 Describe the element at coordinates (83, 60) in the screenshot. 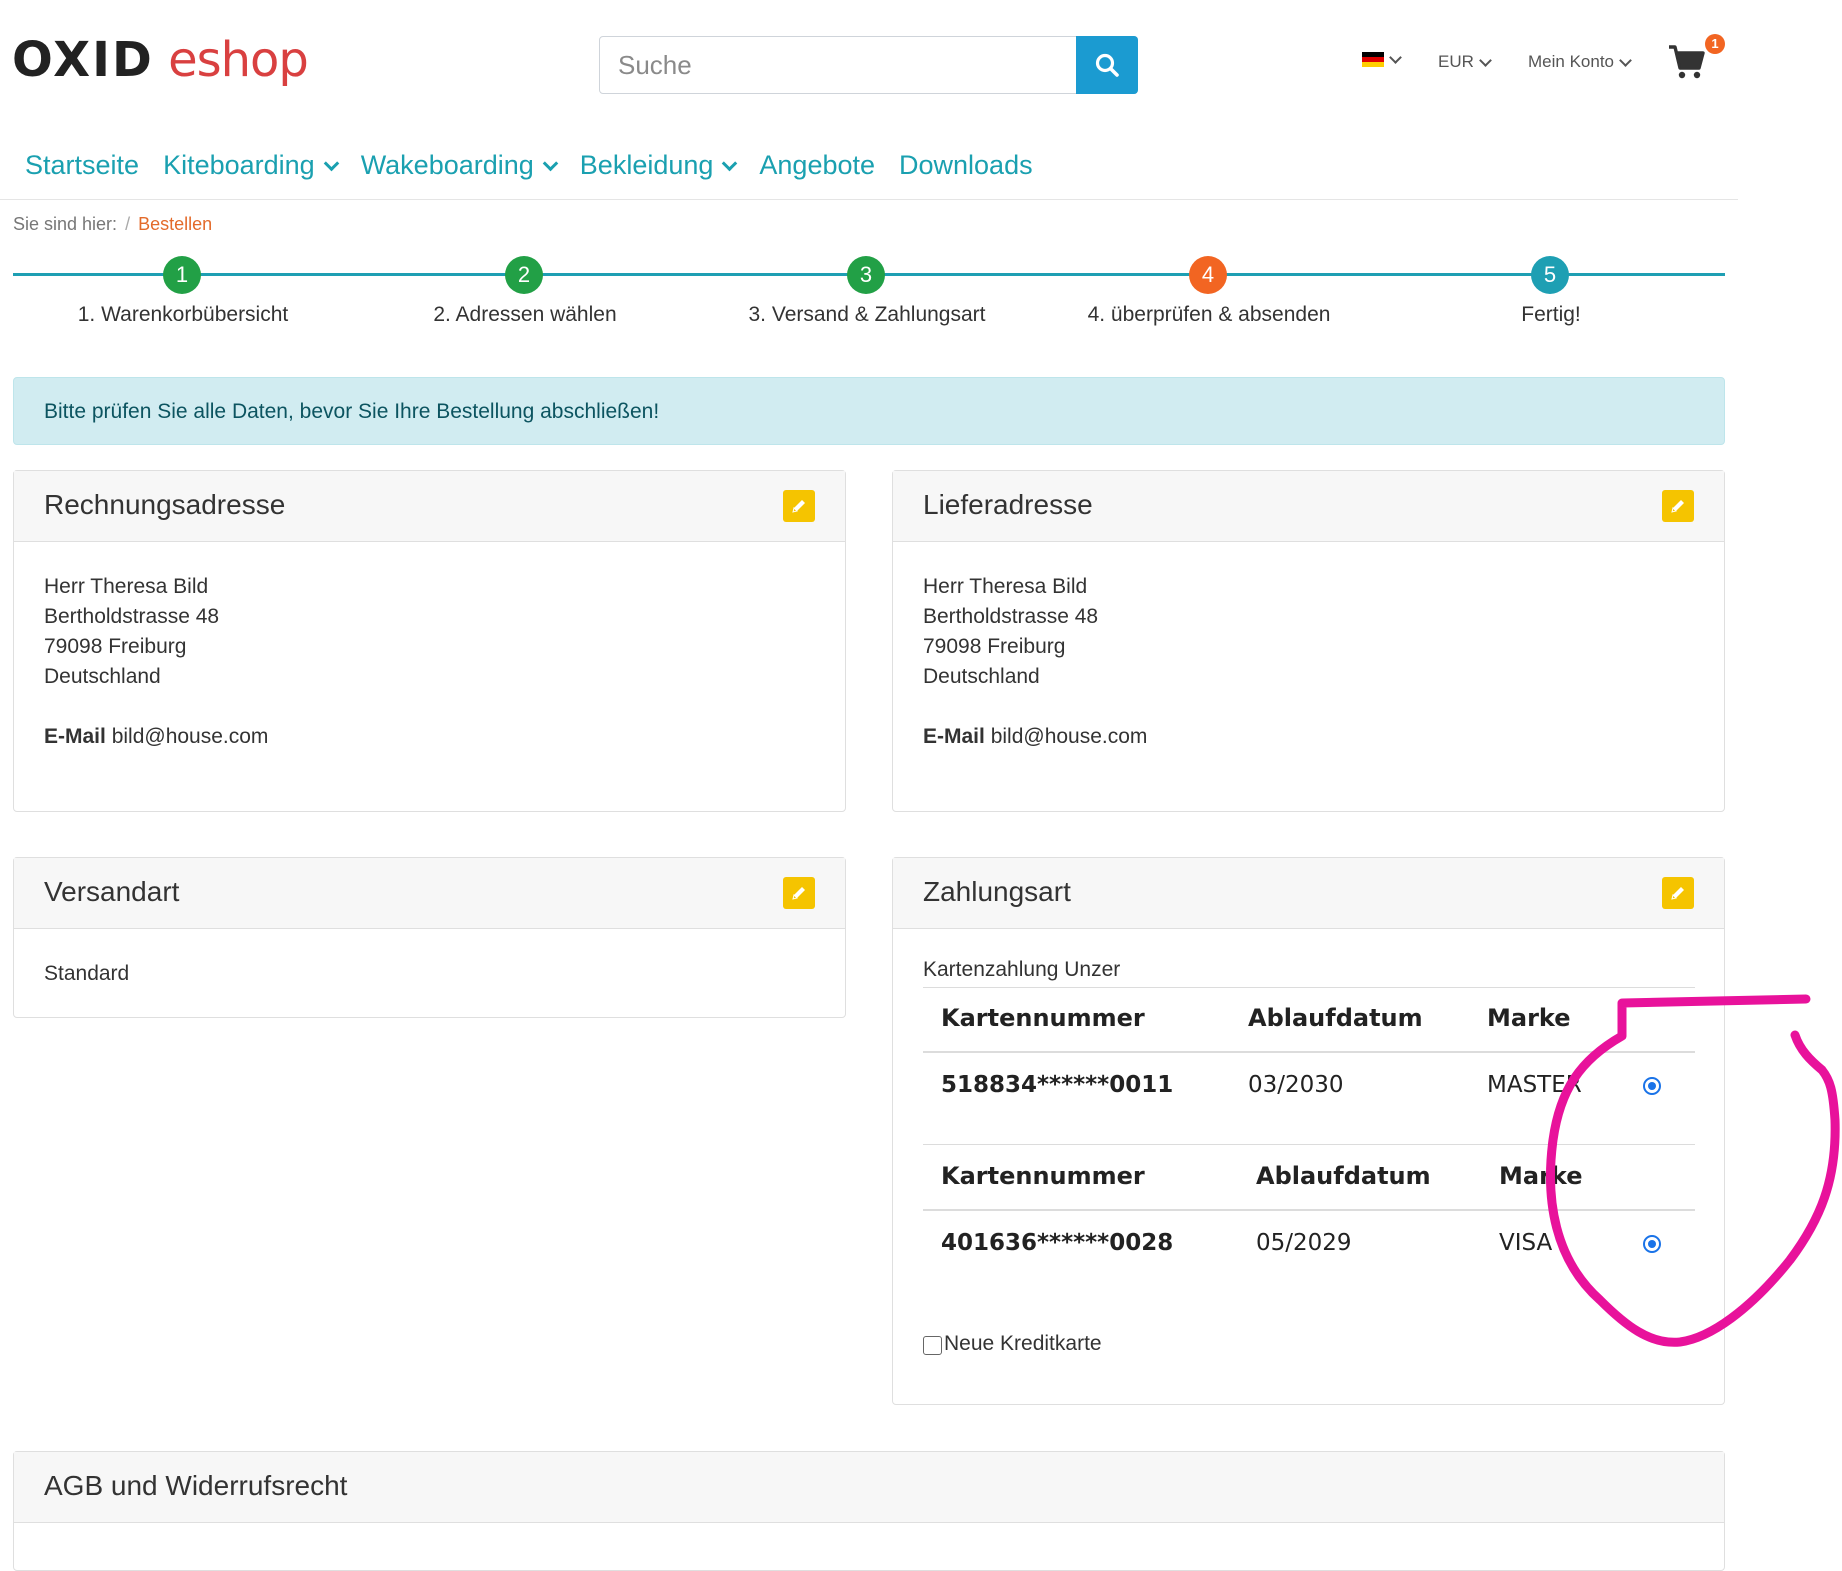

I see `logo-oxid: OXID` at that location.